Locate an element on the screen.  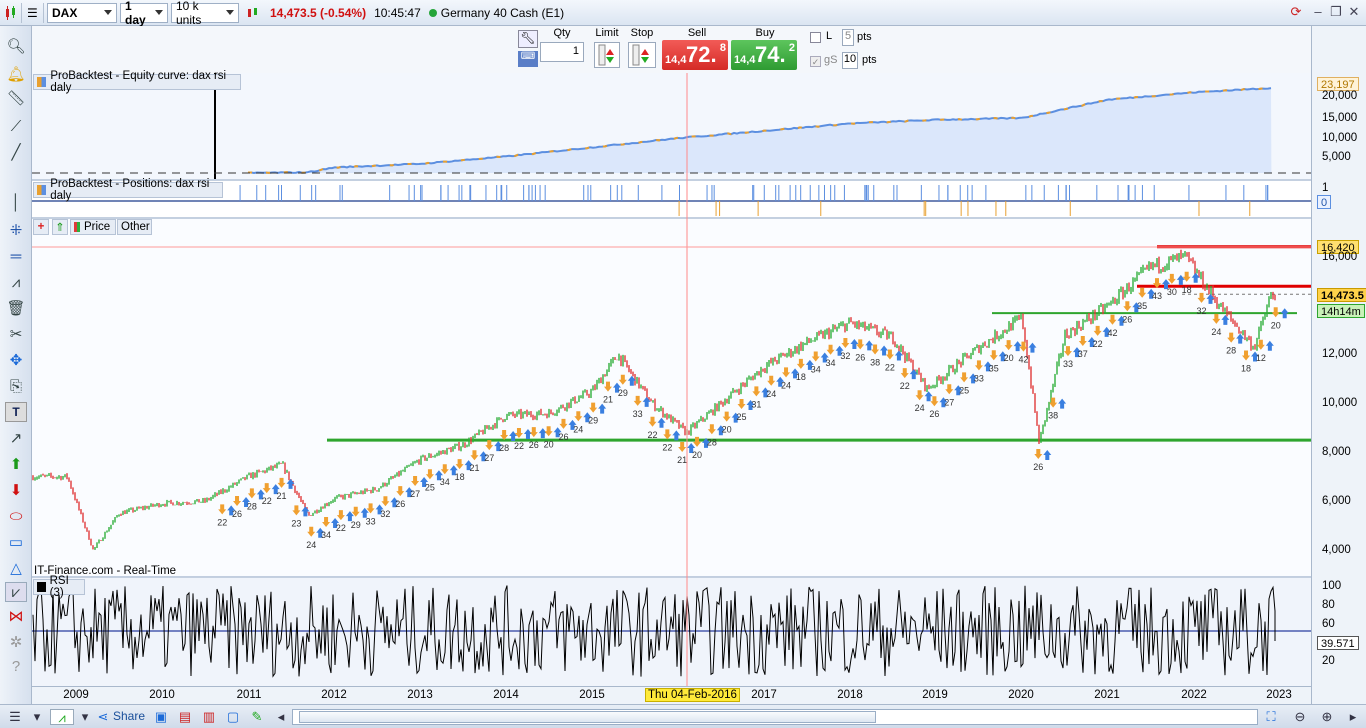
equity-panel-header: ProBacktest - Equity curve: dax rsi daly is located at coordinates (137, 82).